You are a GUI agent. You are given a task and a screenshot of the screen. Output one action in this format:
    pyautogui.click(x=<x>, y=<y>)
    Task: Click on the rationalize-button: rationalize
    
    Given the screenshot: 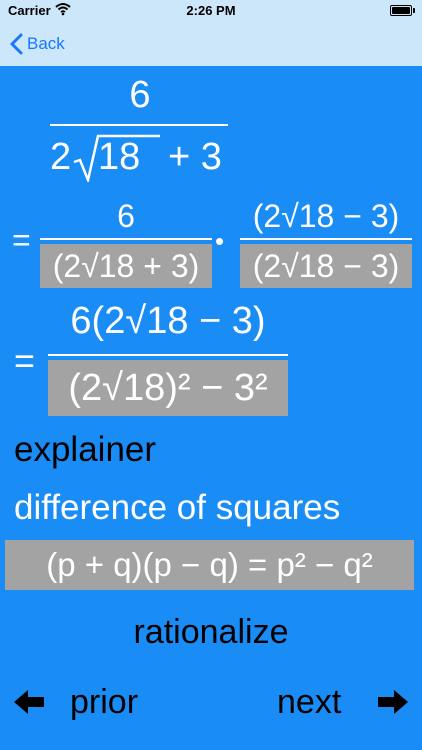 What is the action you would take?
    pyautogui.click(x=211, y=632)
    